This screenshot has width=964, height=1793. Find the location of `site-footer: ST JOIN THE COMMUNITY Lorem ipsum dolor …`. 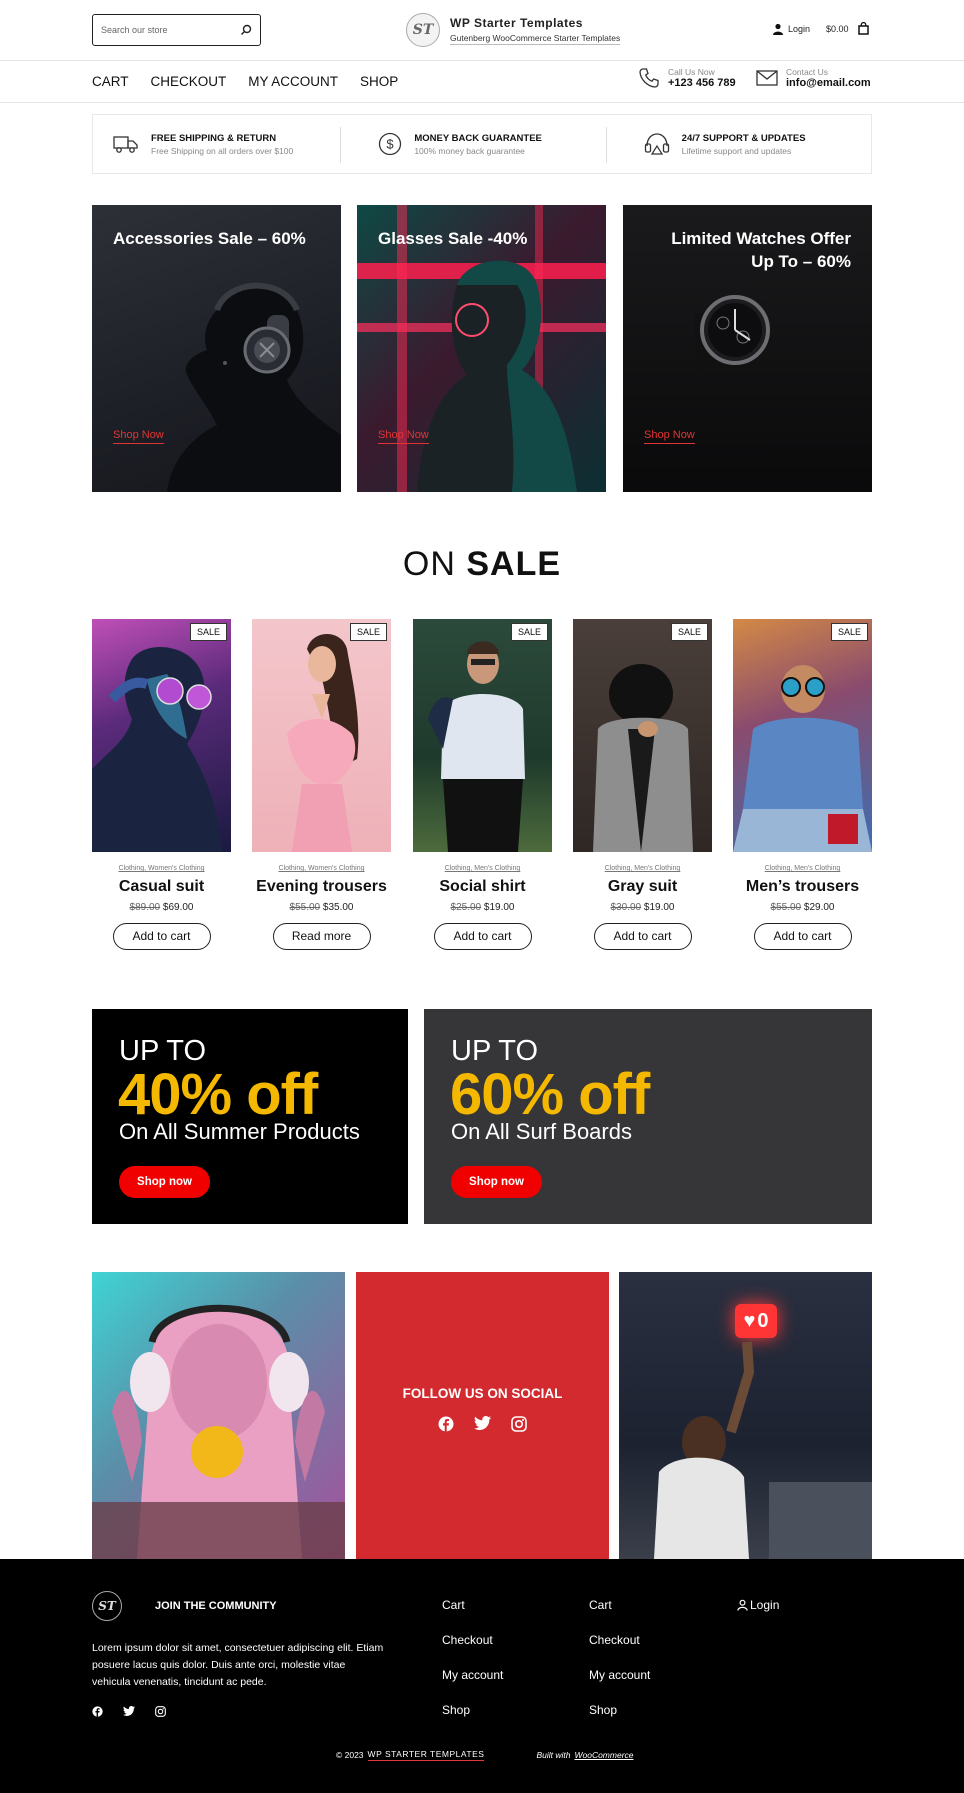

site-footer: ST JOIN THE COMMUNITY Lorem ipsum dolor … is located at coordinates (482, 1676).